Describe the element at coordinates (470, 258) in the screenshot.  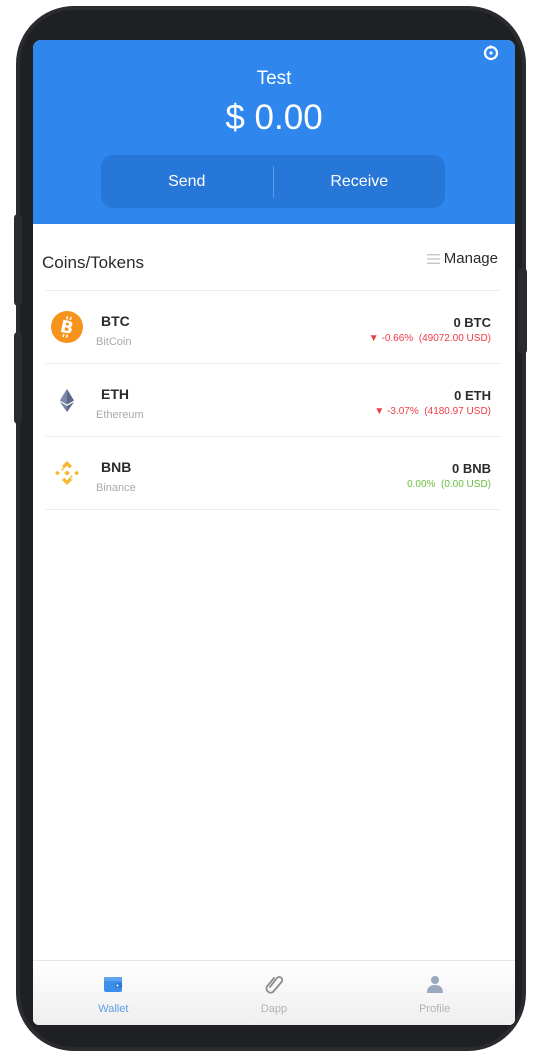
I see `manage-label: Manage` at that location.